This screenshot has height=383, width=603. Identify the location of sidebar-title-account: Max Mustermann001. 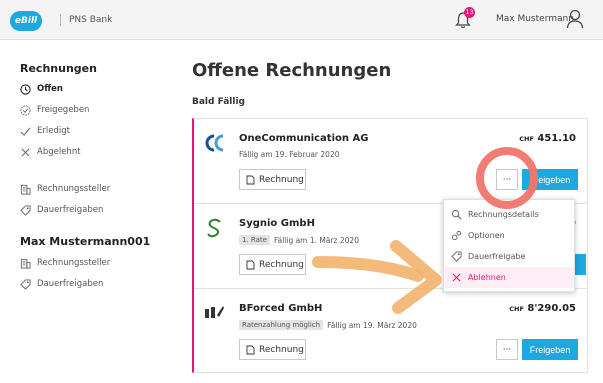
(85, 241).